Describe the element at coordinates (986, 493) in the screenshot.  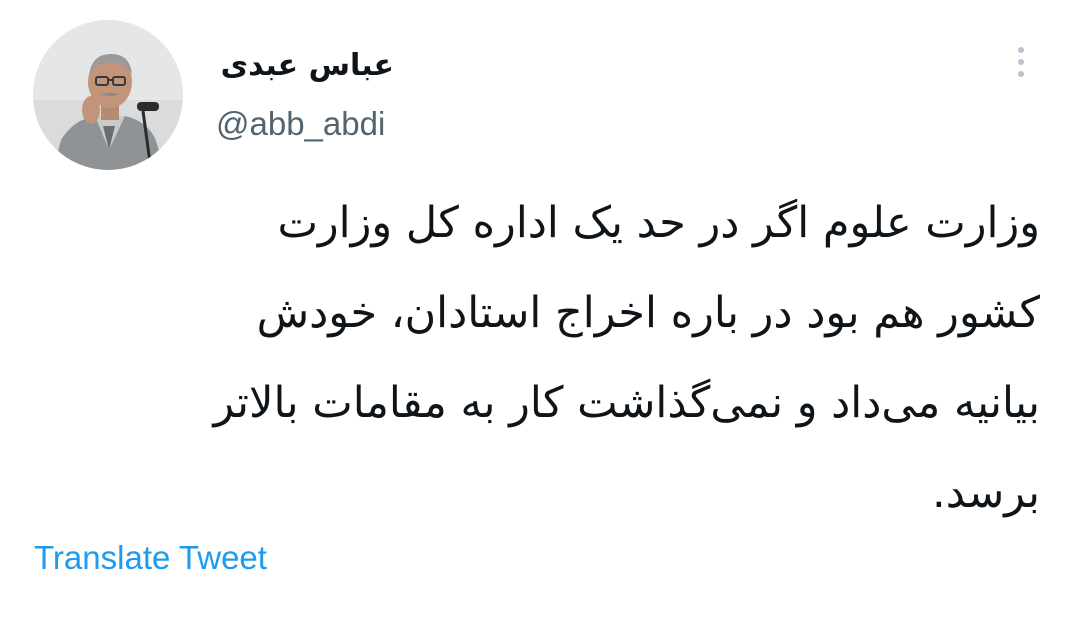
I see `tweet-text-line: برسد.` at that location.